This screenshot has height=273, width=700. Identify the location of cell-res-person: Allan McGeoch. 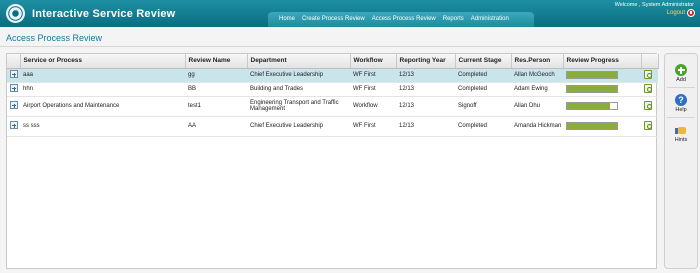
(537, 75).